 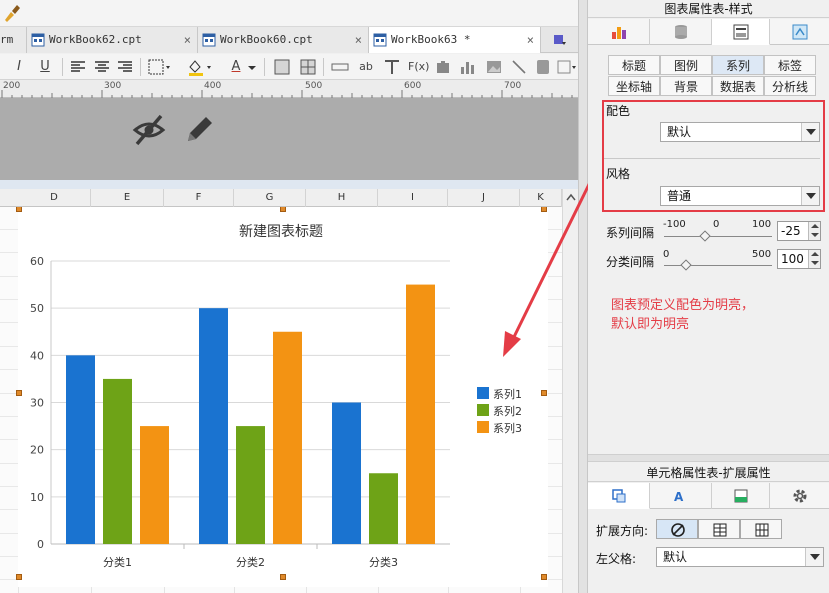 What do you see at coordinates (78, 67) in the screenshot?
I see `align-left-icon` at bounding box center [78, 67].